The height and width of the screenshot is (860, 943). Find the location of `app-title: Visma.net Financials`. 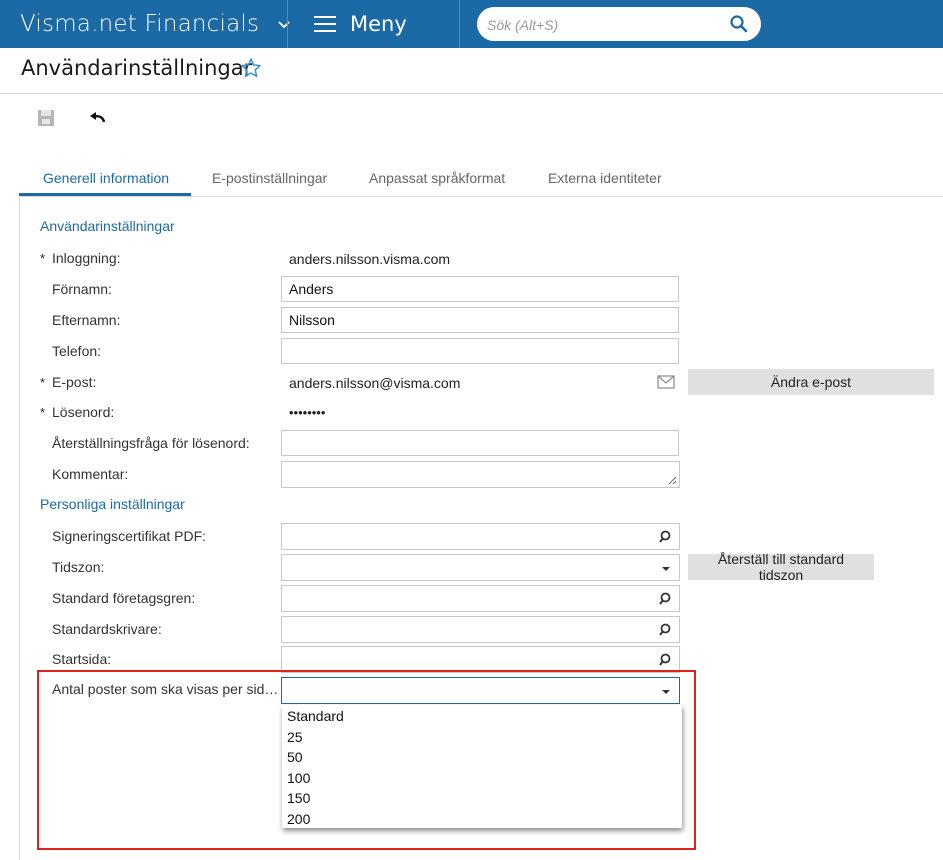

app-title: Visma.net Financials is located at coordinates (140, 24).